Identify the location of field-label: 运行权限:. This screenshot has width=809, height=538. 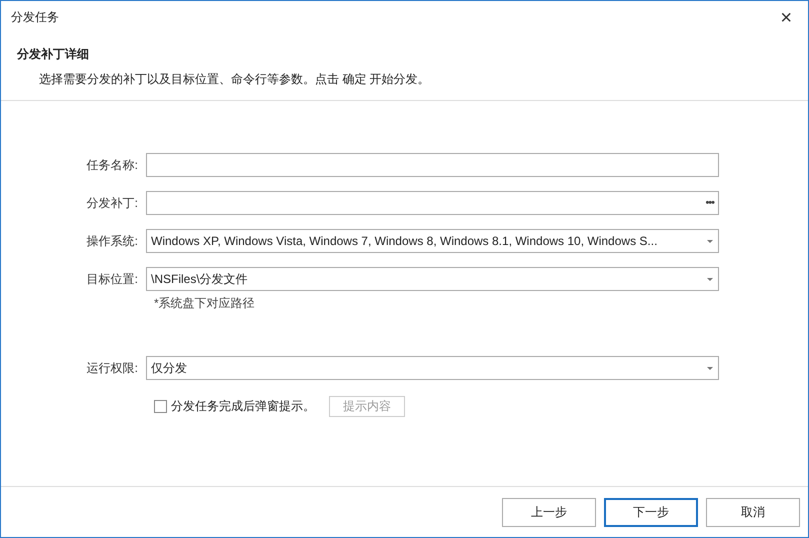
(112, 368).